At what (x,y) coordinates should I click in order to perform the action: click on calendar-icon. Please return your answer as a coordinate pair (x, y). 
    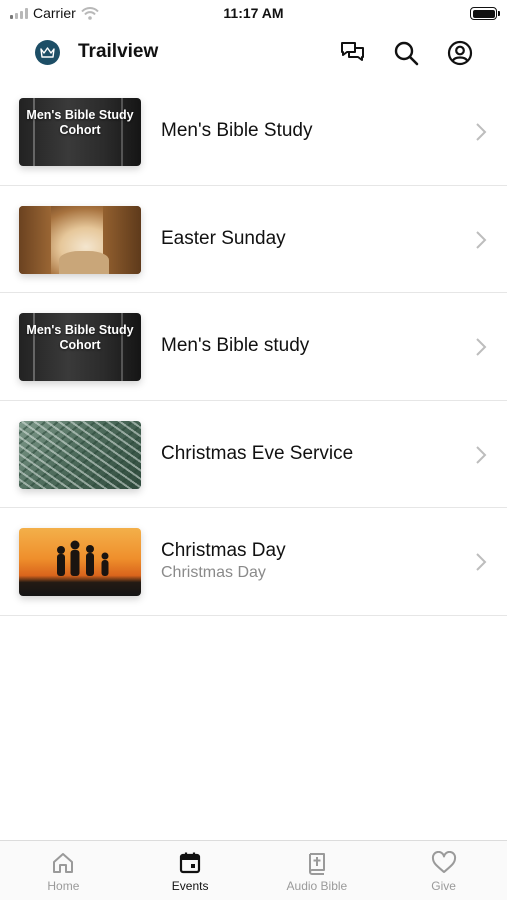
    Looking at the image, I should click on (190, 863).